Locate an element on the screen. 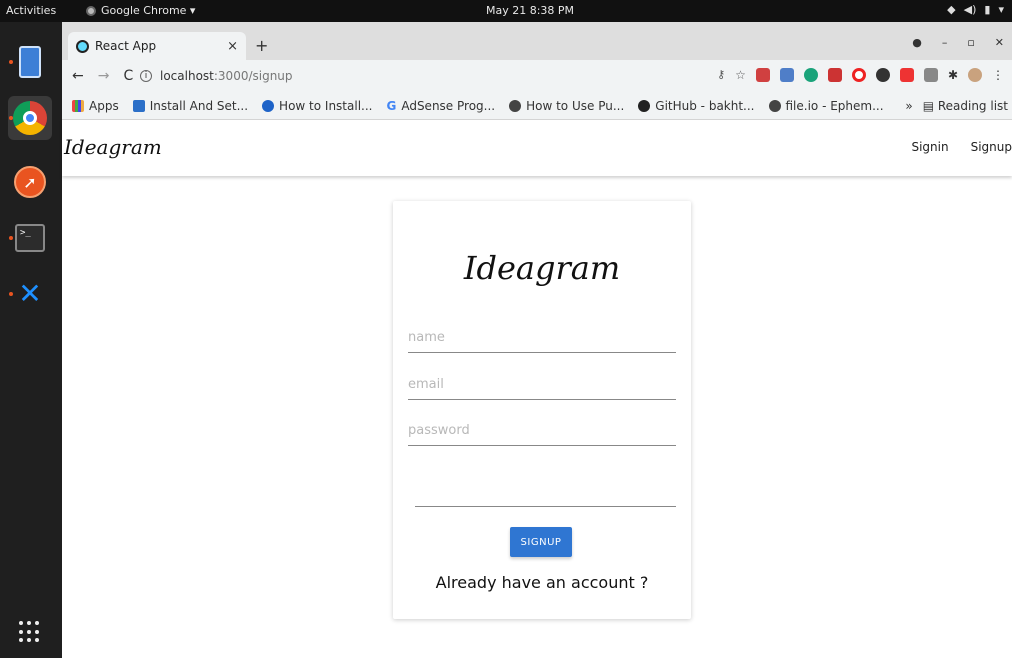 This screenshot has height=658, width=1012. dock-chrome is located at coordinates (30, 118).